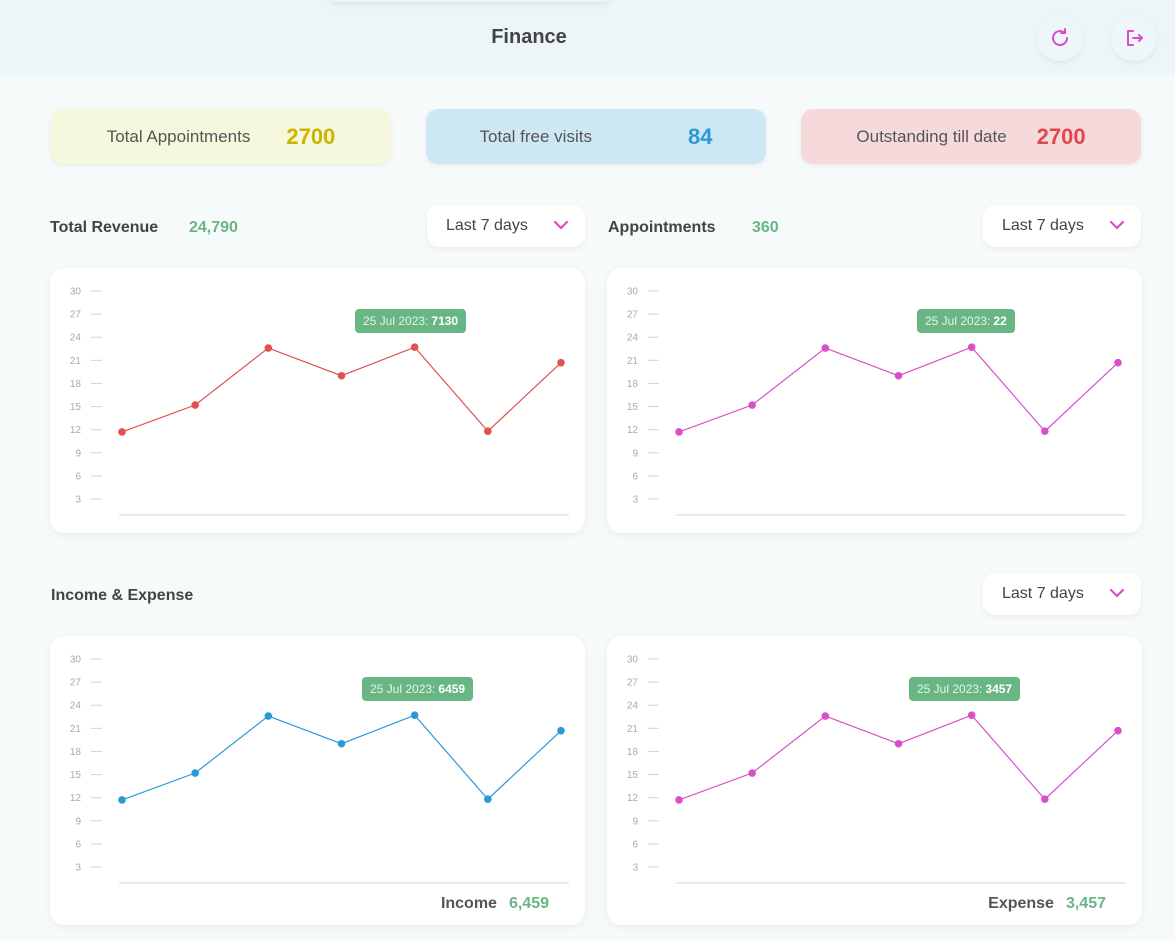 This screenshot has height=940, width=1175. What do you see at coordinates (587, 37) in the screenshot?
I see `top-bar: Finance` at bounding box center [587, 37].